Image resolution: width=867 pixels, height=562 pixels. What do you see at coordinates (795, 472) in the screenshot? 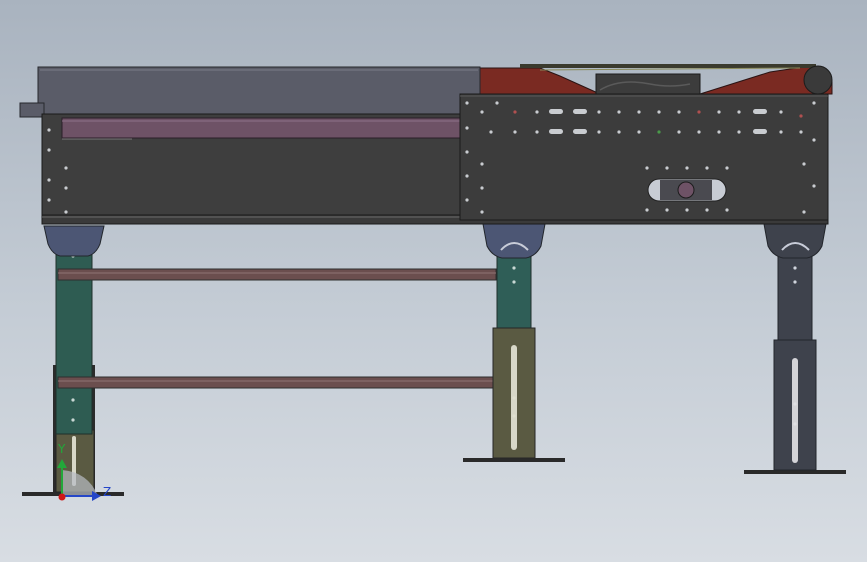
I see `right-leg-base-plate` at bounding box center [795, 472].